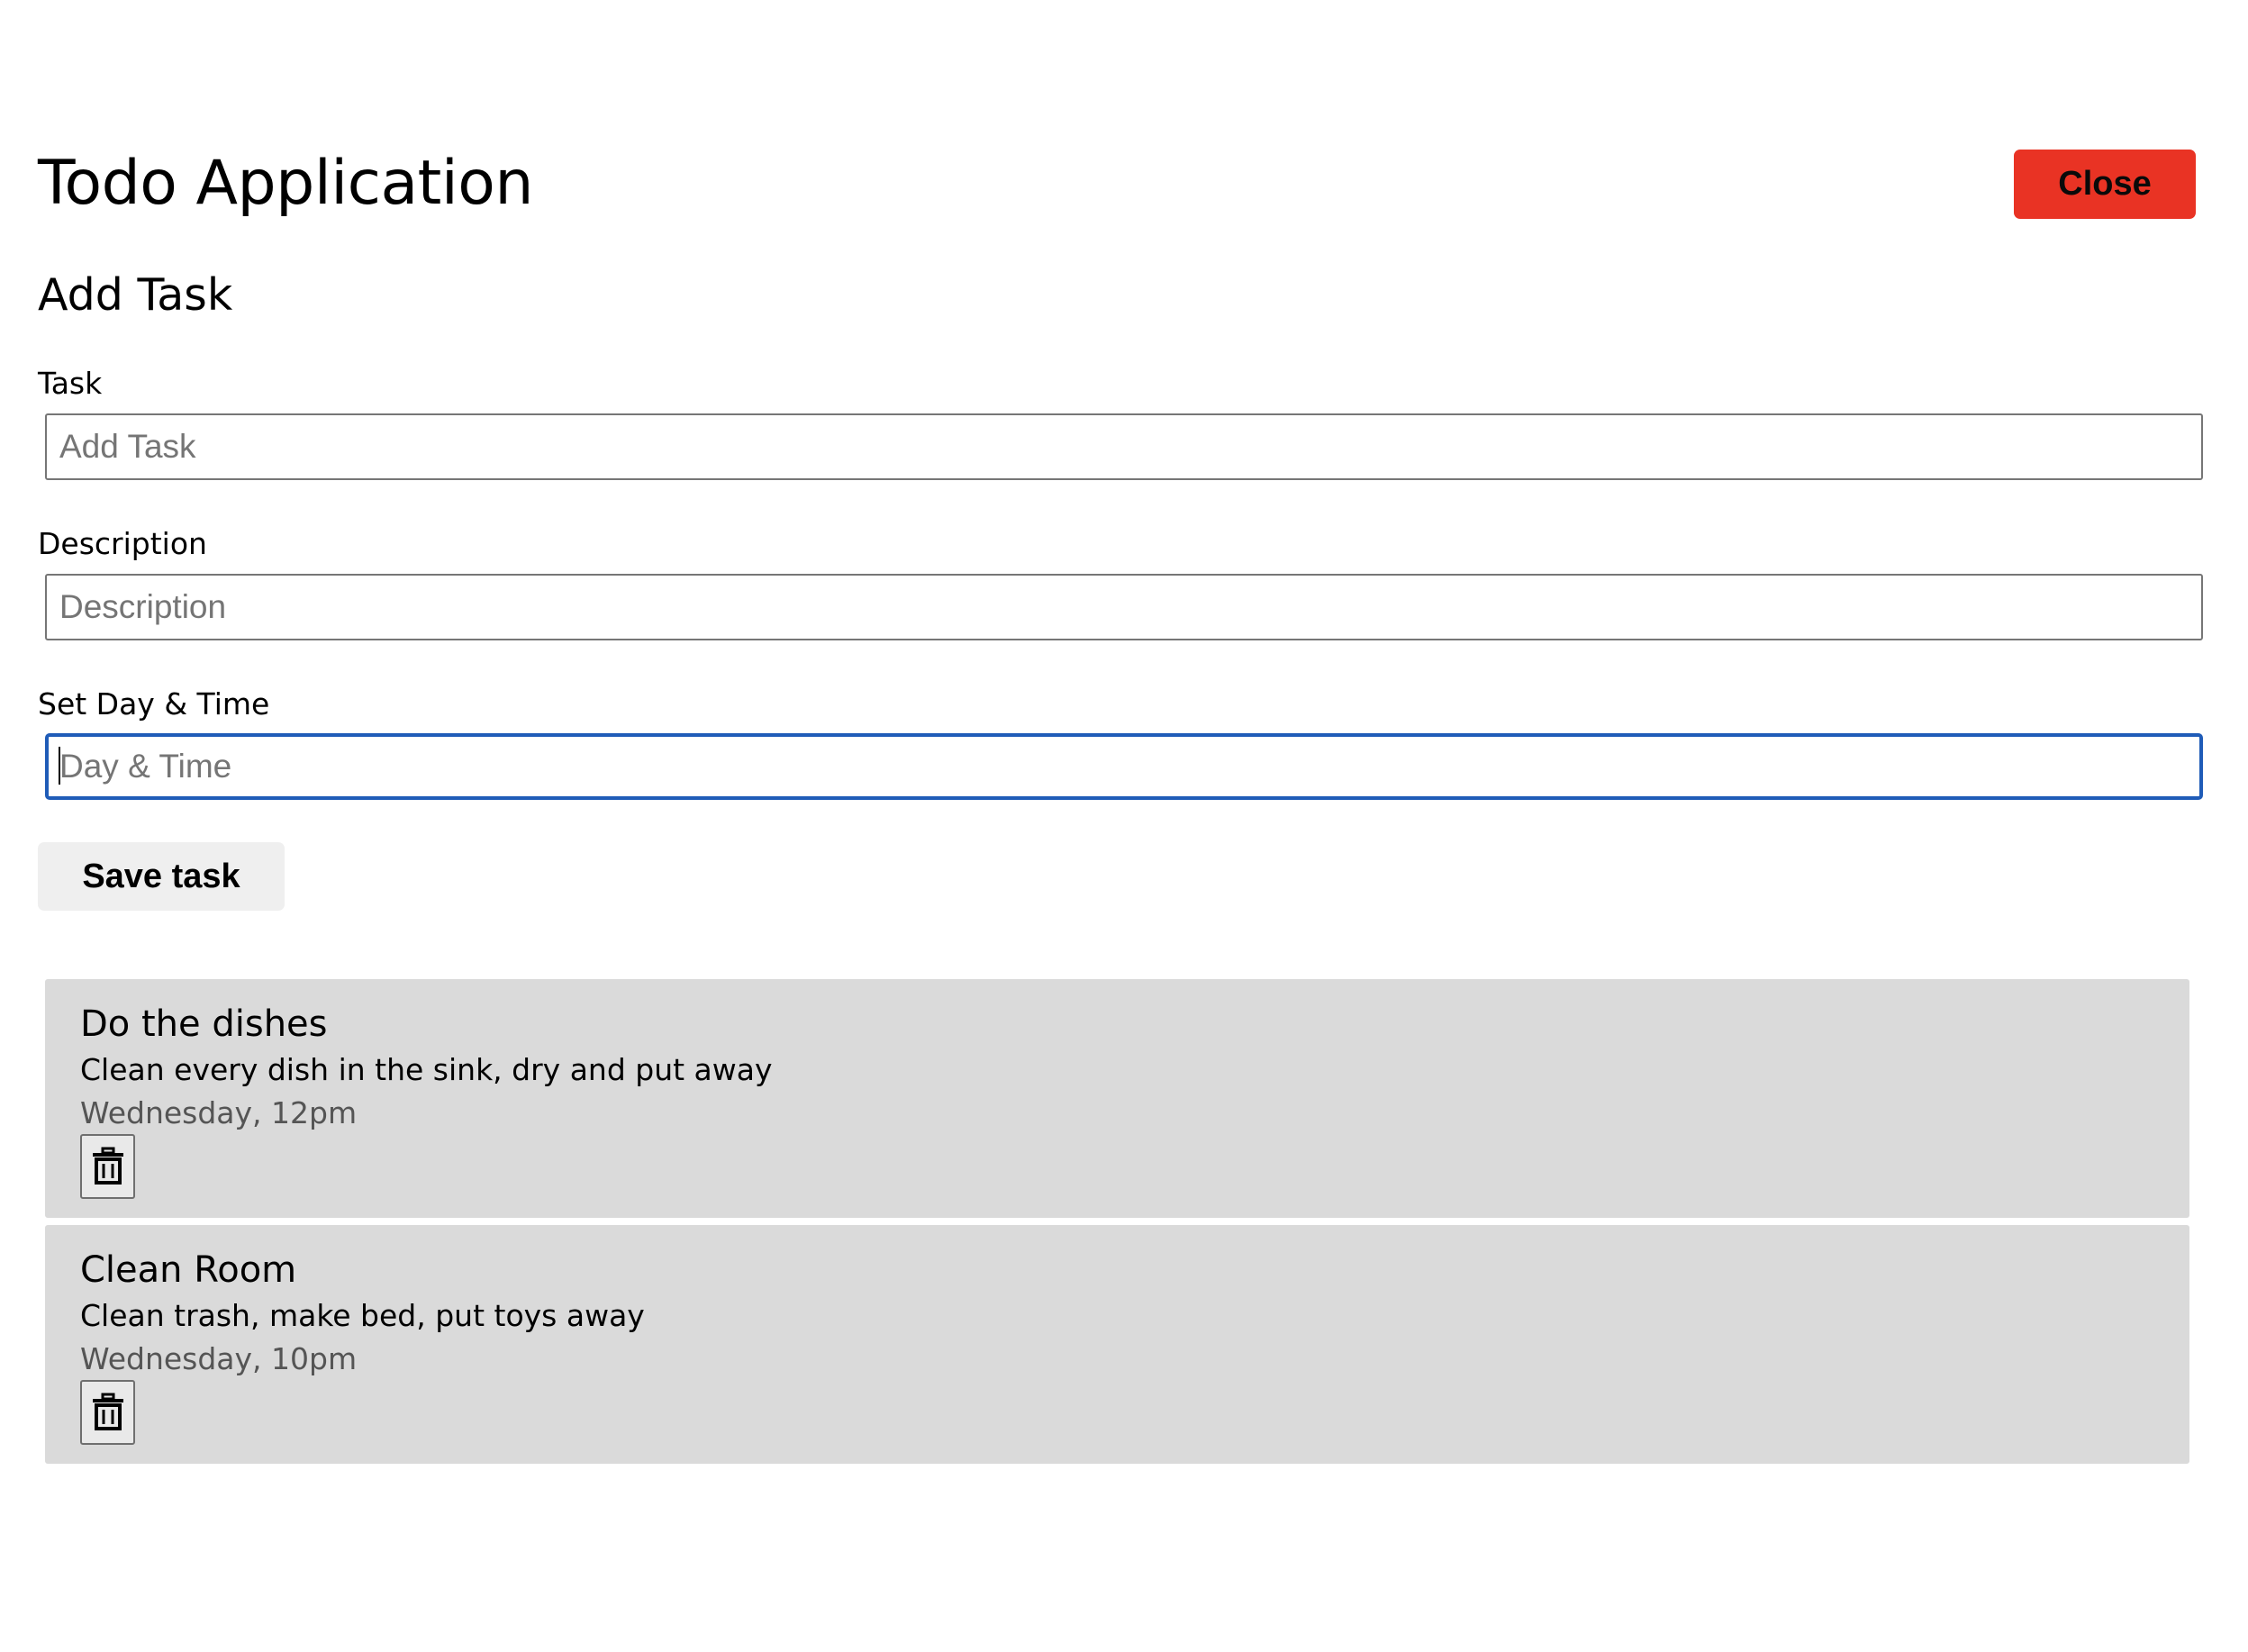 The width and height of the screenshot is (2248, 1652). I want to click on description-input, so click(1124, 607).